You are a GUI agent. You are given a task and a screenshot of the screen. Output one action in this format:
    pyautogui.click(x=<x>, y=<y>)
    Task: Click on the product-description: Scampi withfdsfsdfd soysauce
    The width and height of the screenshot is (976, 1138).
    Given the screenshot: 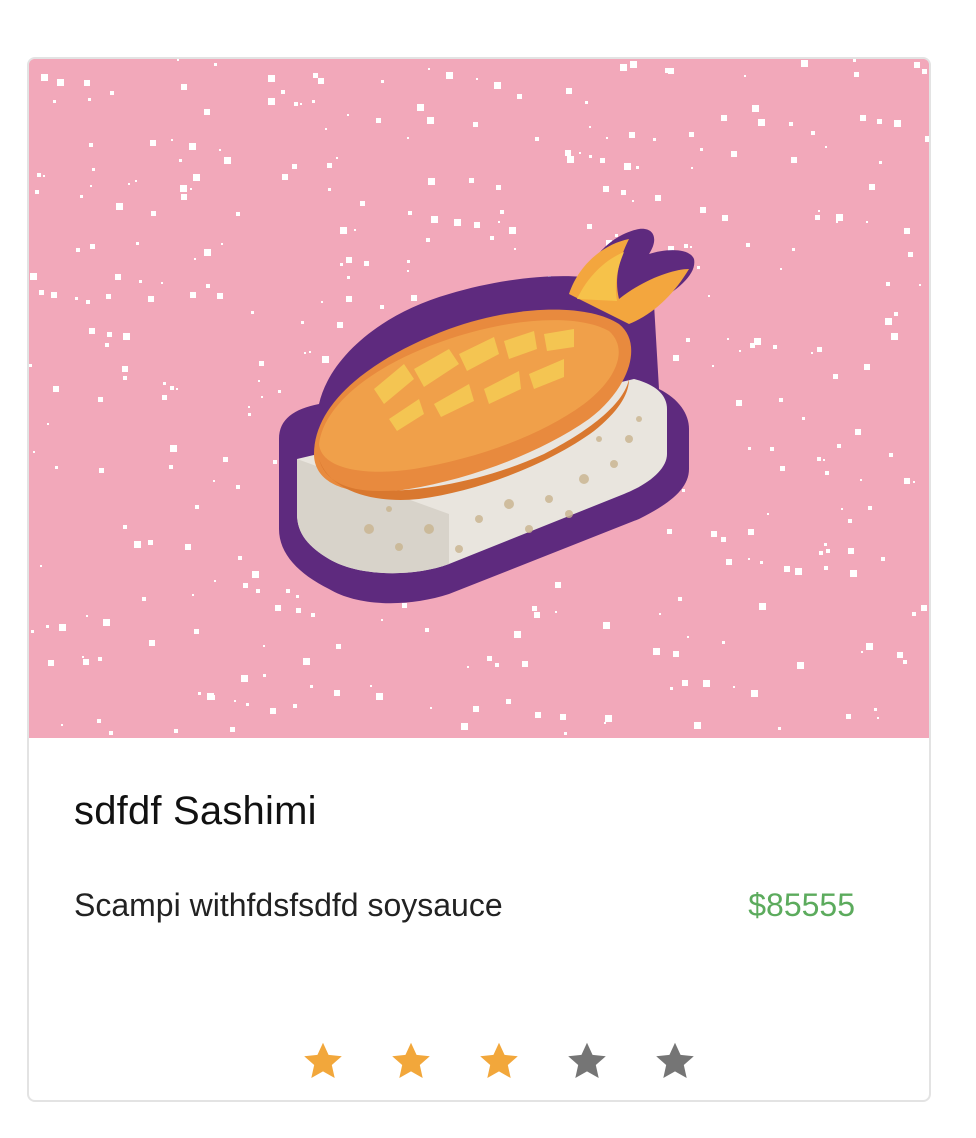 What is the action you would take?
    pyautogui.click(x=288, y=905)
    